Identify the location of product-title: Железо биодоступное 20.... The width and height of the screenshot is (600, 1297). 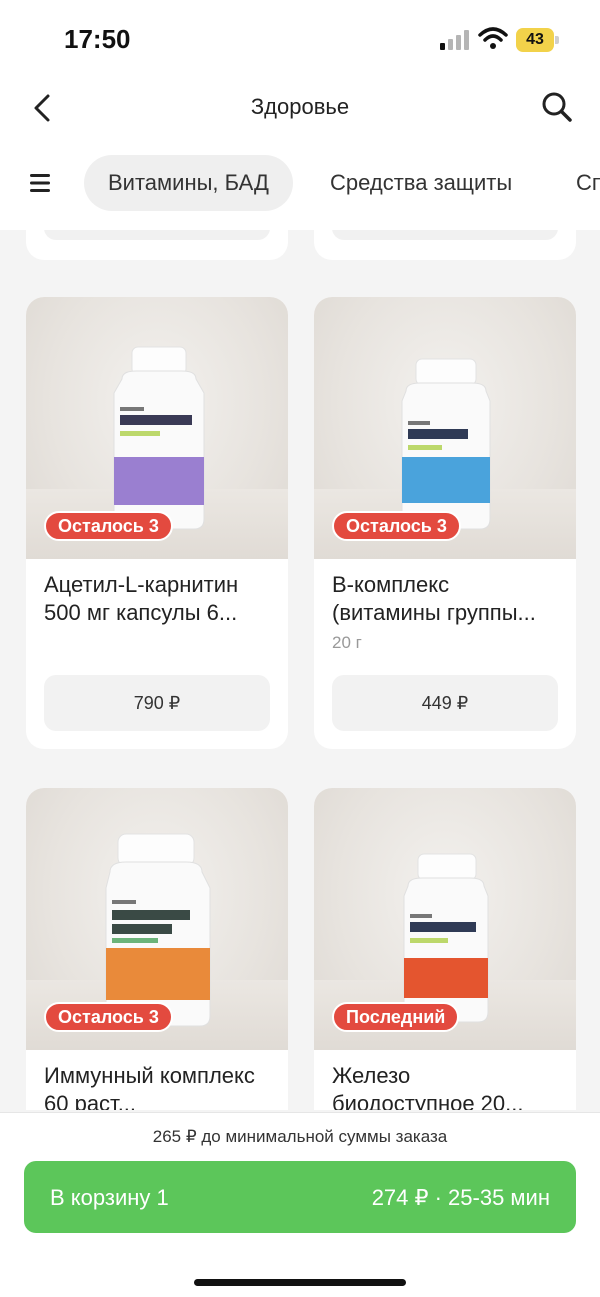
(428, 1086).